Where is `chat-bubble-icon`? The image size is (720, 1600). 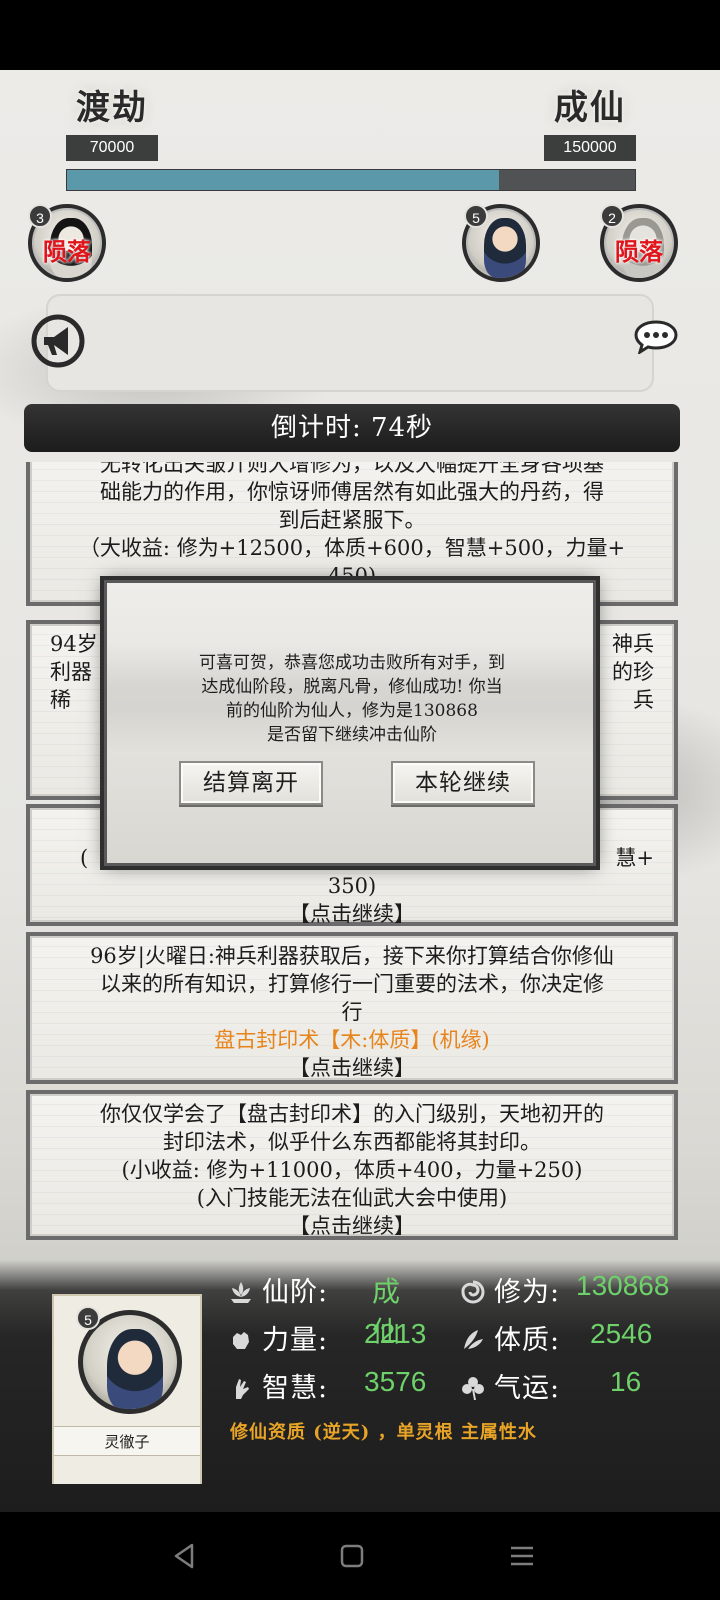 chat-bubble-icon is located at coordinates (656, 337).